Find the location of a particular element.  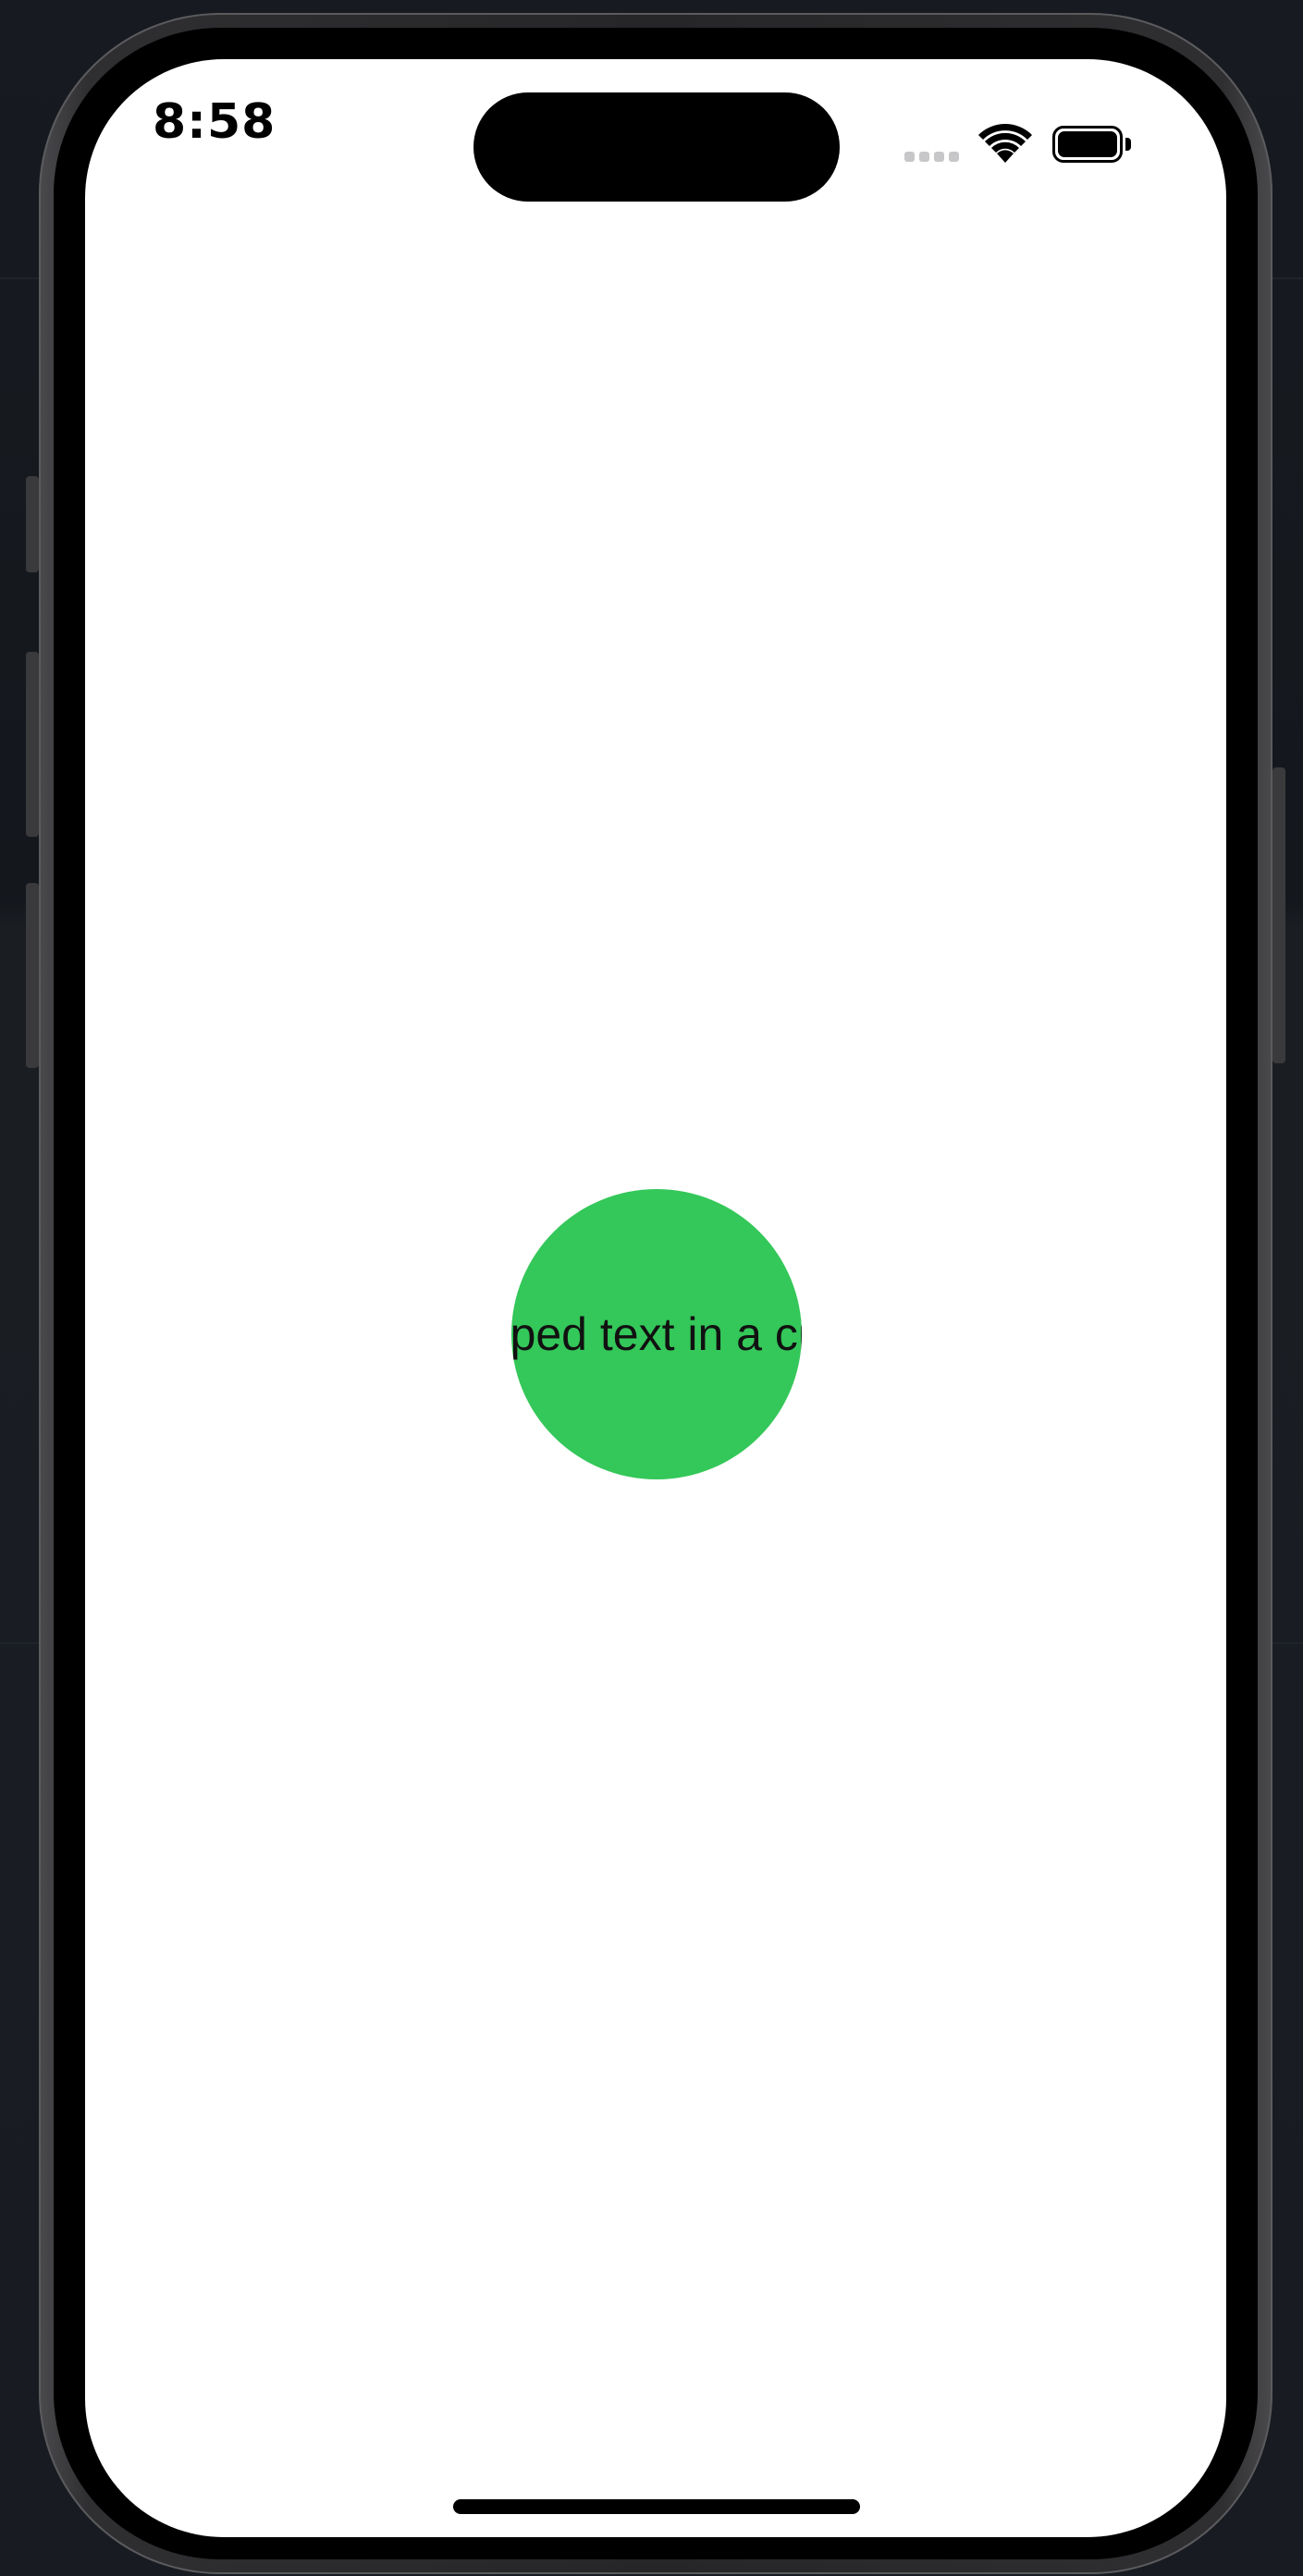

cellular-signal-icon is located at coordinates (933, 158).